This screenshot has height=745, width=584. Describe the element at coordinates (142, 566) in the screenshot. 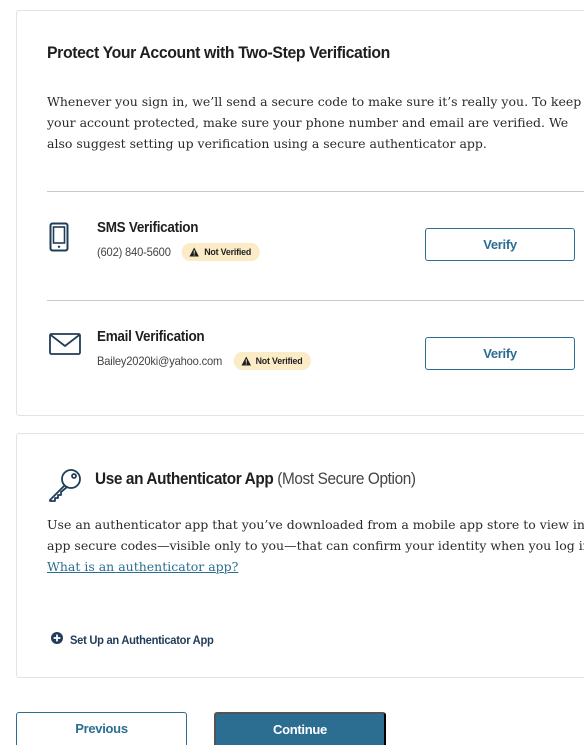

I see `what-is-authenticator-link: What is an authenticator app?` at that location.